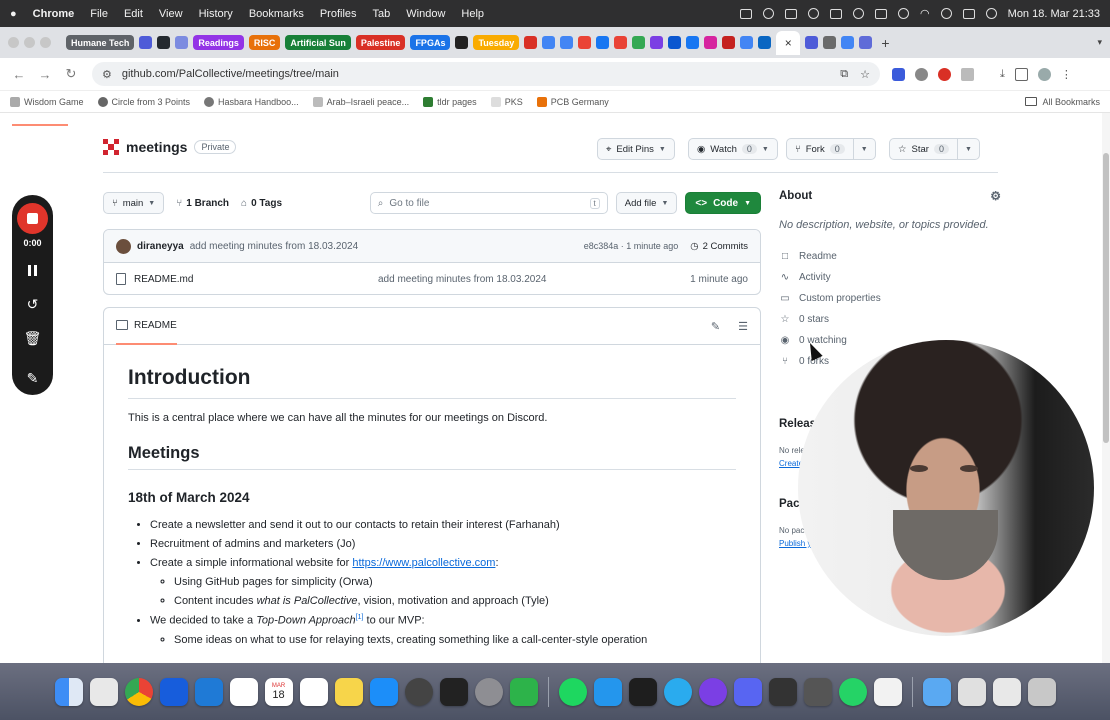 This screenshot has height=720, width=1110. I want to click on restart-icon: ↺, so click(33, 304).